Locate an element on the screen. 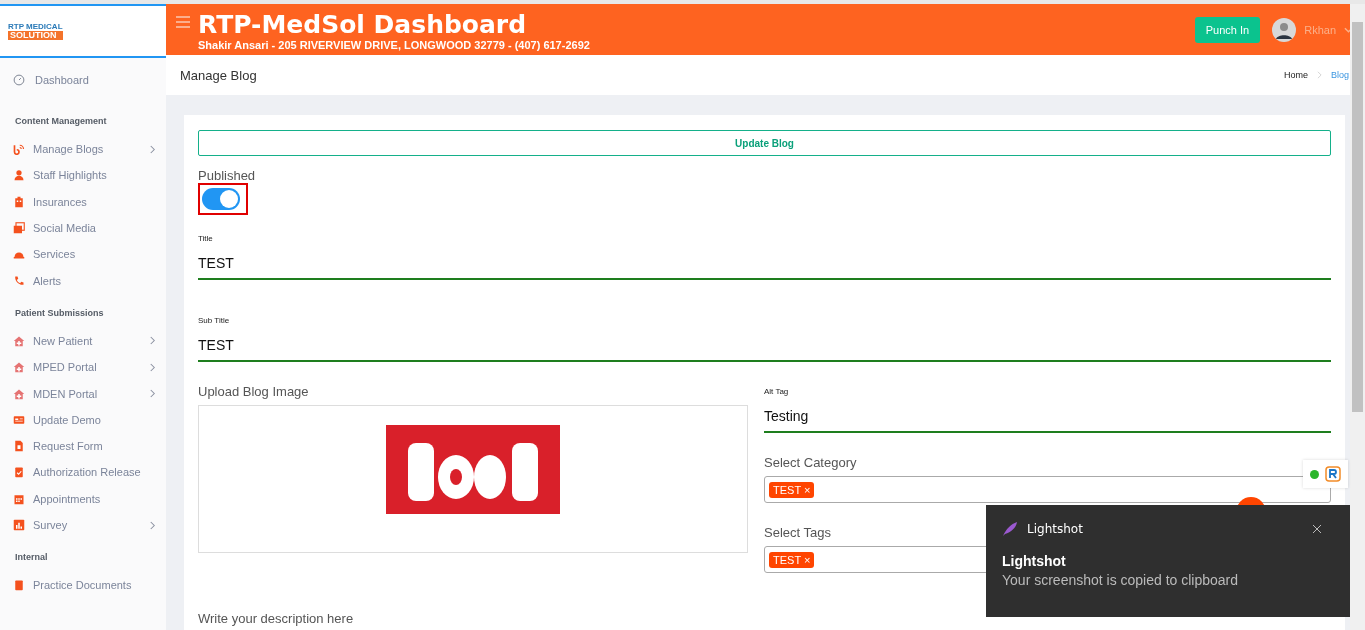  notification-title: Lightshot is located at coordinates (1034, 561).